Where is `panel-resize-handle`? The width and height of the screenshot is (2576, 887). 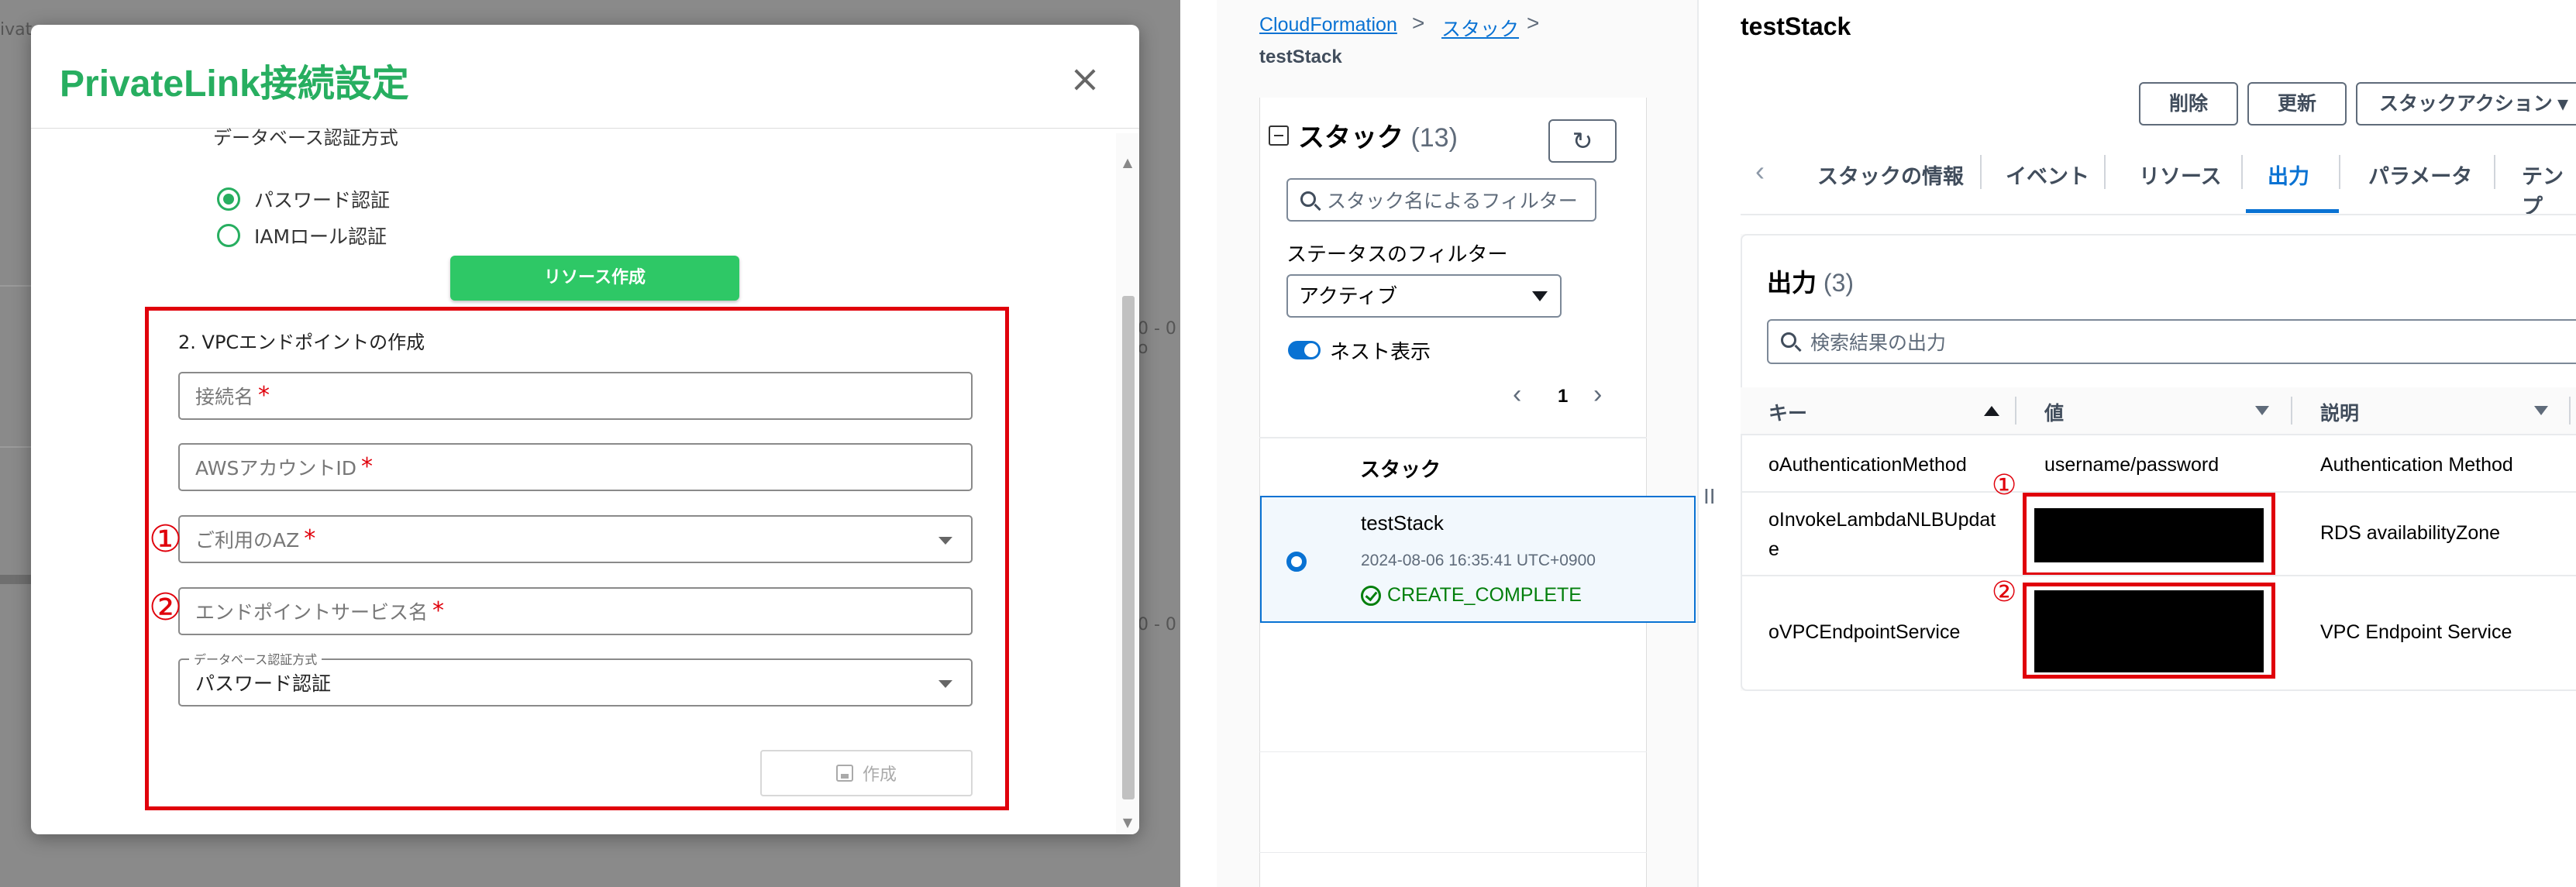 panel-resize-handle is located at coordinates (1712, 444).